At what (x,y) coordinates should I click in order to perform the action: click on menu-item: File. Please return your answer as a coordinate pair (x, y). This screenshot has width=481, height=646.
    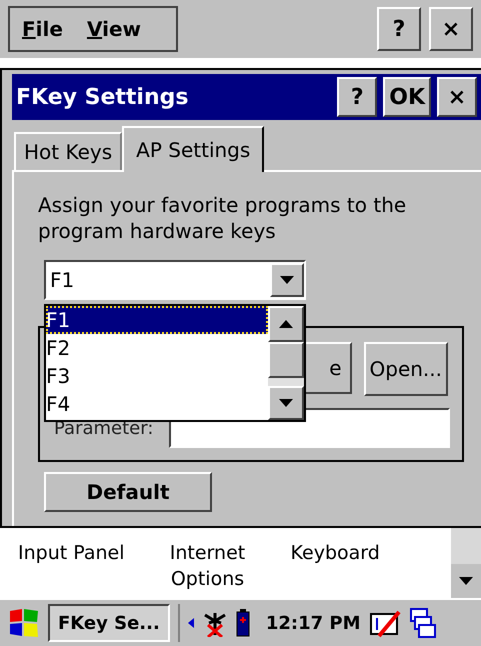
    Looking at the image, I should click on (42, 29).